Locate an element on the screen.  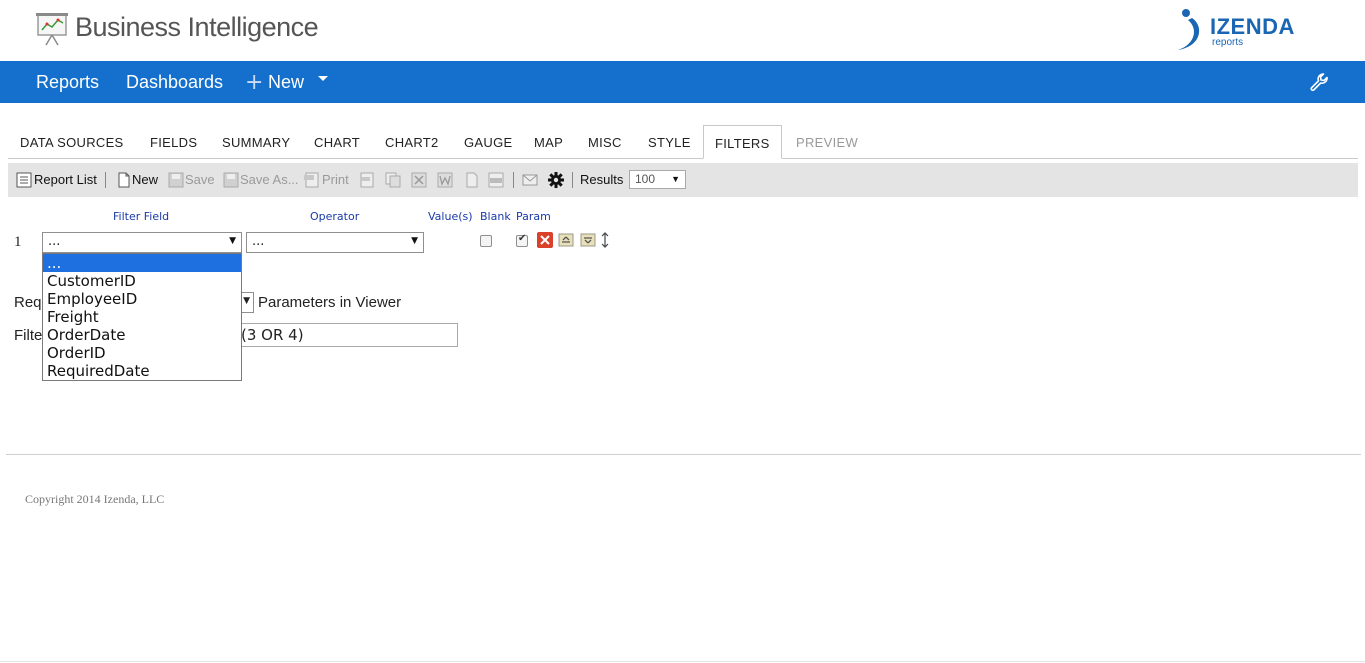
report-list-button: Report List is located at coordinates (65, 179).